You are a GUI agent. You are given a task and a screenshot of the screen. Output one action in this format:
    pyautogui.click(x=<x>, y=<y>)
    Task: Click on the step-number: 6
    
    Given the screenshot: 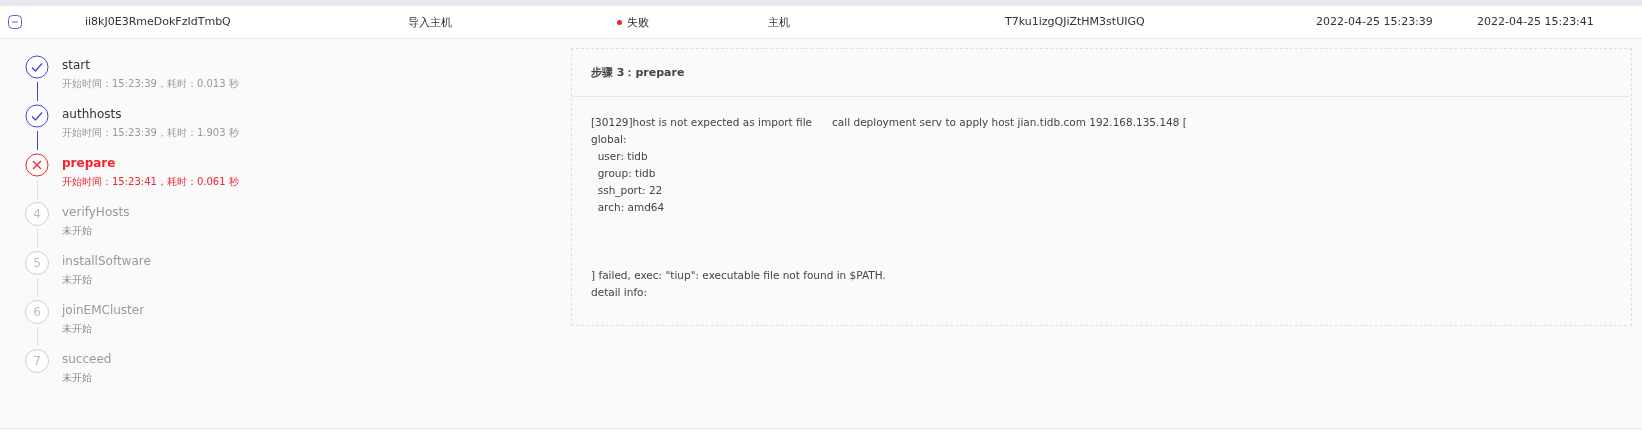 What is the action you would take?
    pyautogui.click(x=37, y=312)
    